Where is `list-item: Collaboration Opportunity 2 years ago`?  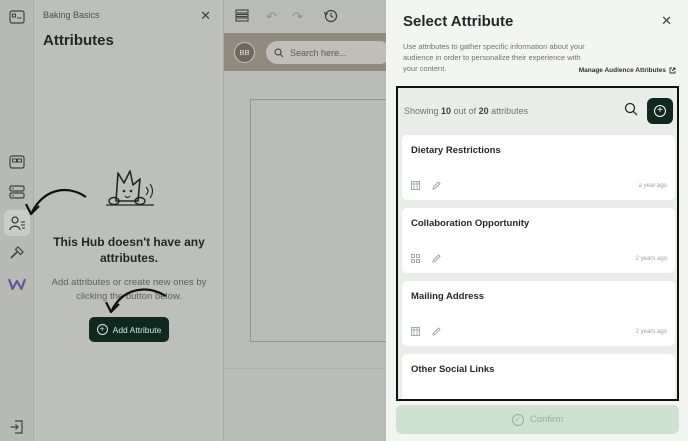 list-item: Collaboration Opportunity 2 years ago is located at coordinates (538, 240).